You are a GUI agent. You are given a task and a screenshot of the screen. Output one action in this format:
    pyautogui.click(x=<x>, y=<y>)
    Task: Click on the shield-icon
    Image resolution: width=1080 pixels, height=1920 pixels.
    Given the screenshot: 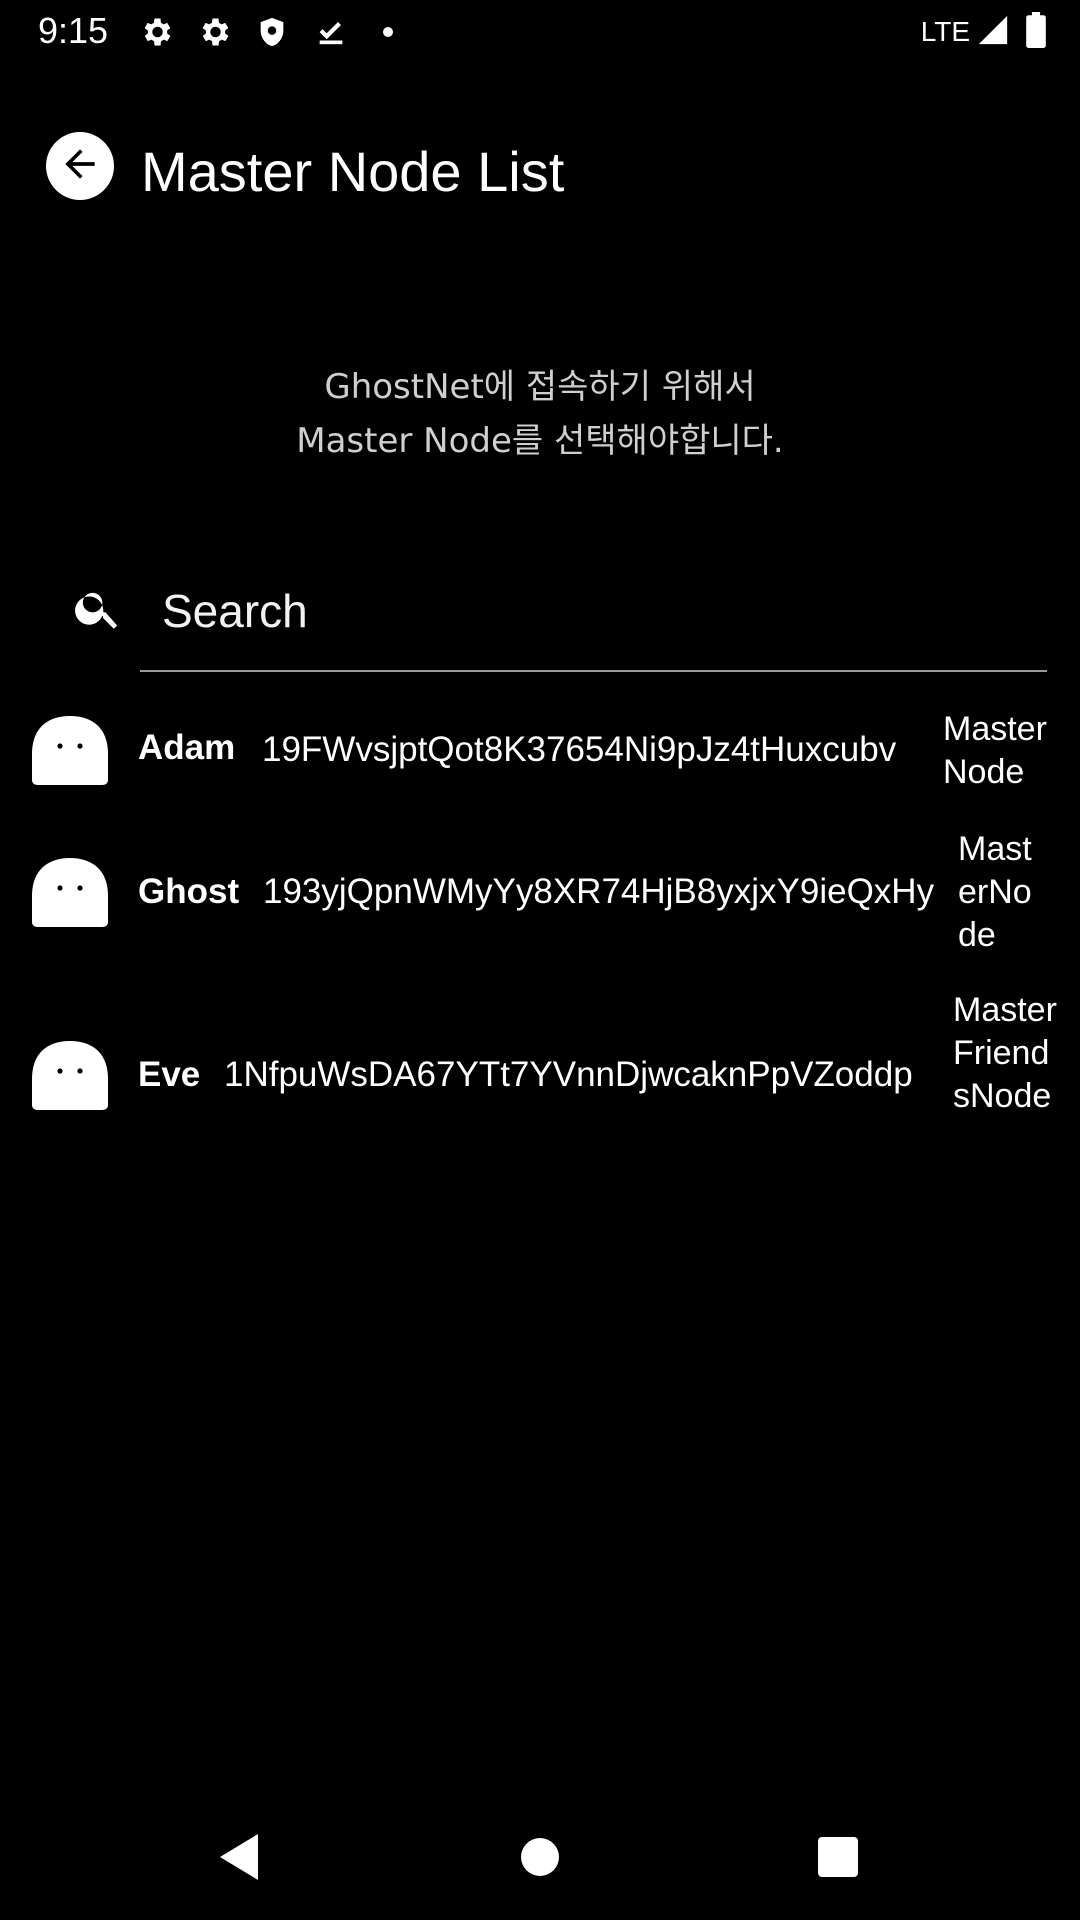 What is the action you would take?
    pyautogui.click(x=272, y=32)
    